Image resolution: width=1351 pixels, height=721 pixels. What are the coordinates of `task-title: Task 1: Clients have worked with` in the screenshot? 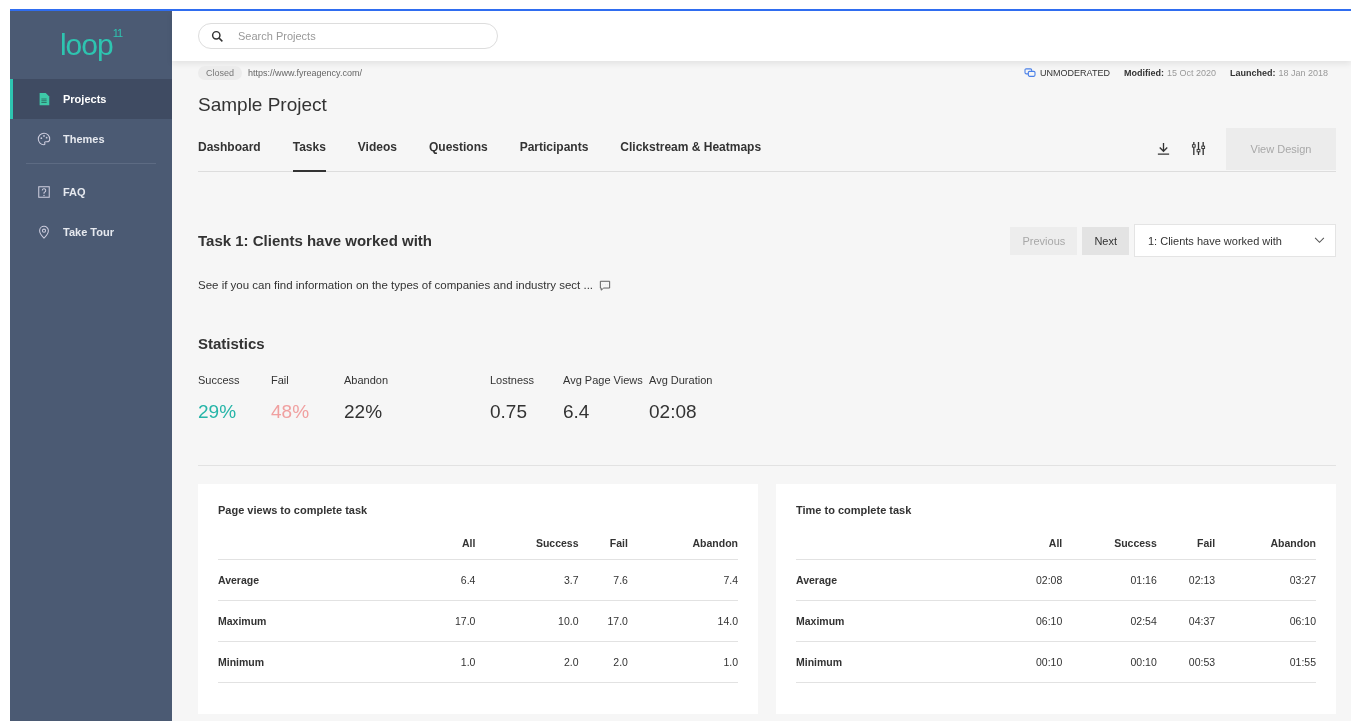 It's located at (315, 240).